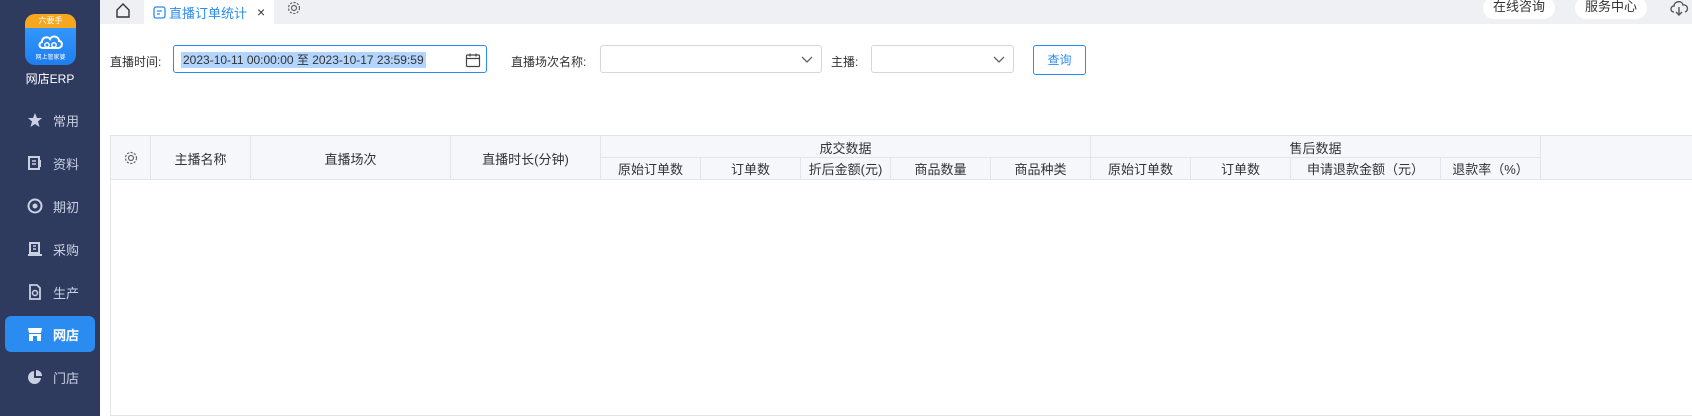 This screenshot has height=416, width=1692. Describe the element at coordinates (651, 168) in the screenshot. I see `col-deal-original-orders: 原始订单数` at that location.